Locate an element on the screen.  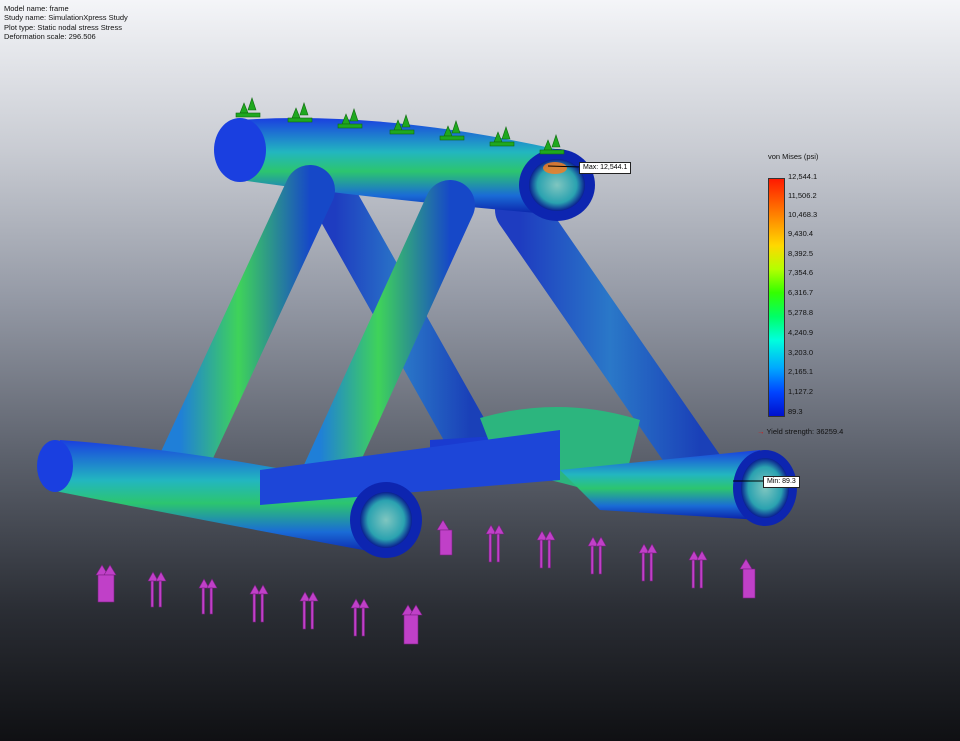
legend-title: von Mises (psi) is located at coordinates (793, 156).